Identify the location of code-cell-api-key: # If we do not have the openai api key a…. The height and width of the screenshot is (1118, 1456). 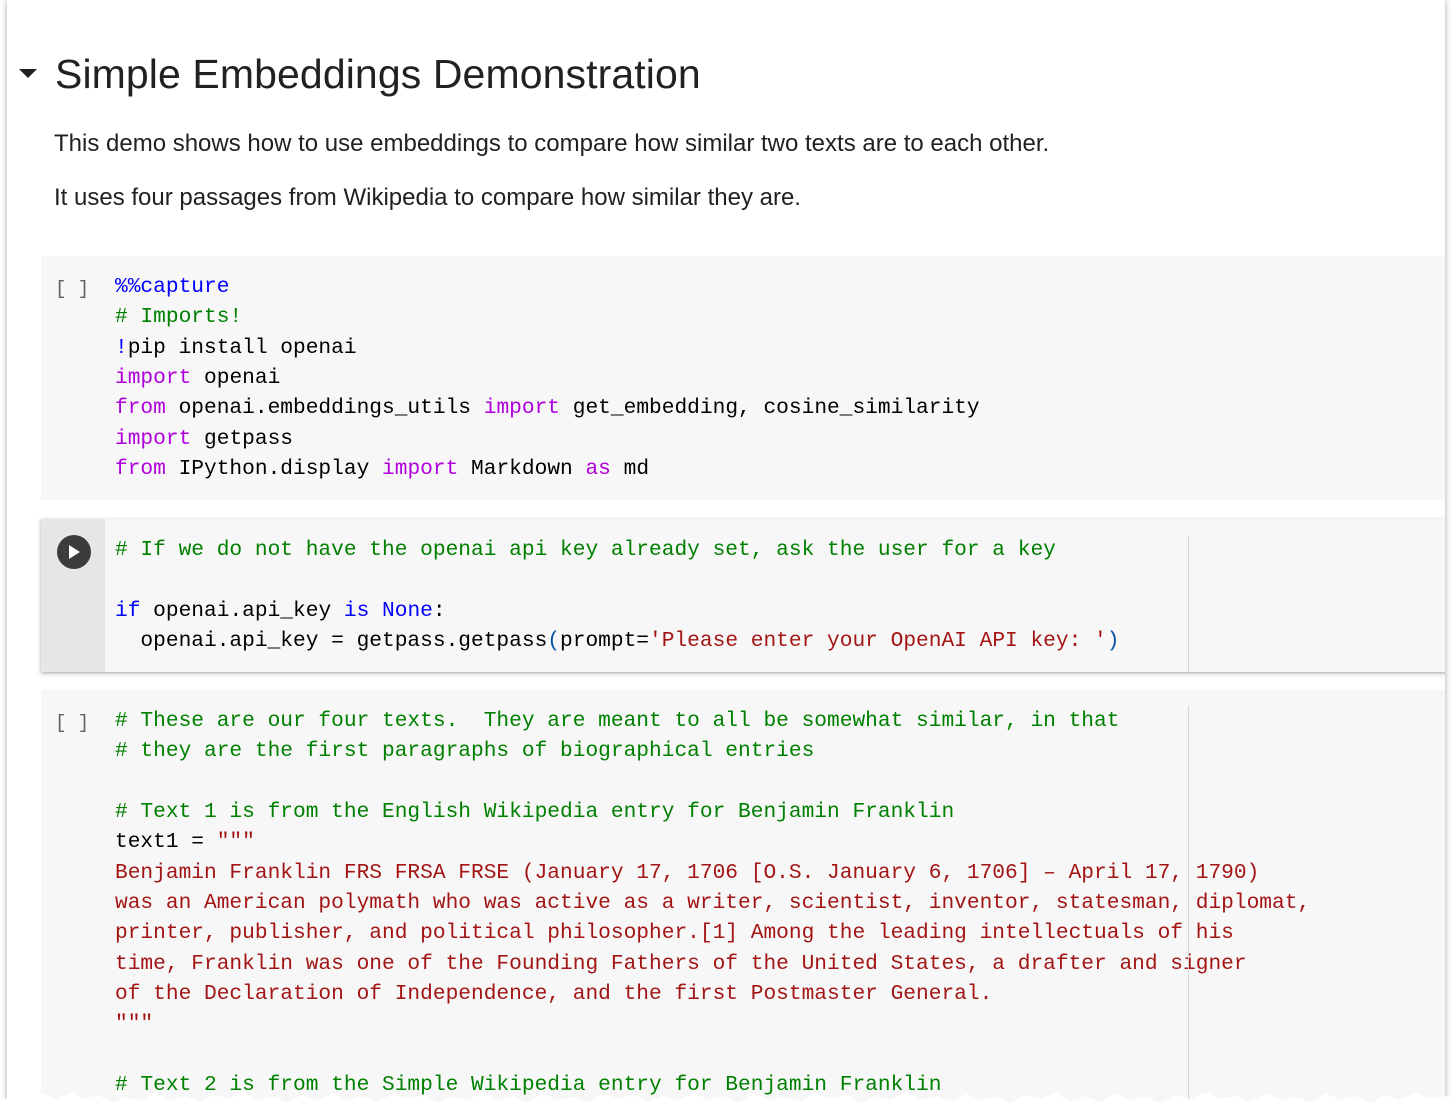
(743, 595).